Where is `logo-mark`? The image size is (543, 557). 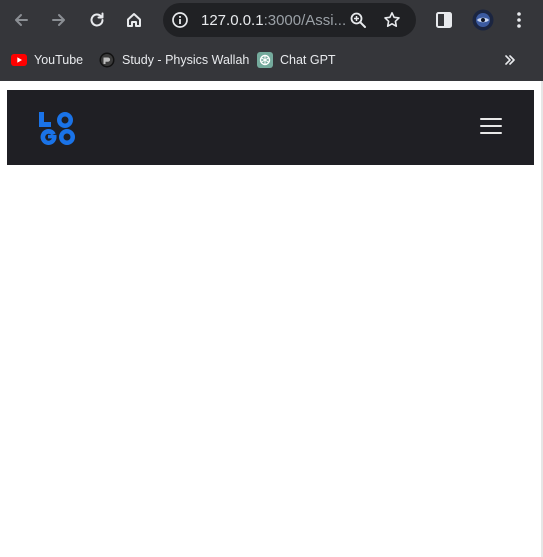
logo-mark is located at coordinates (57, 128).